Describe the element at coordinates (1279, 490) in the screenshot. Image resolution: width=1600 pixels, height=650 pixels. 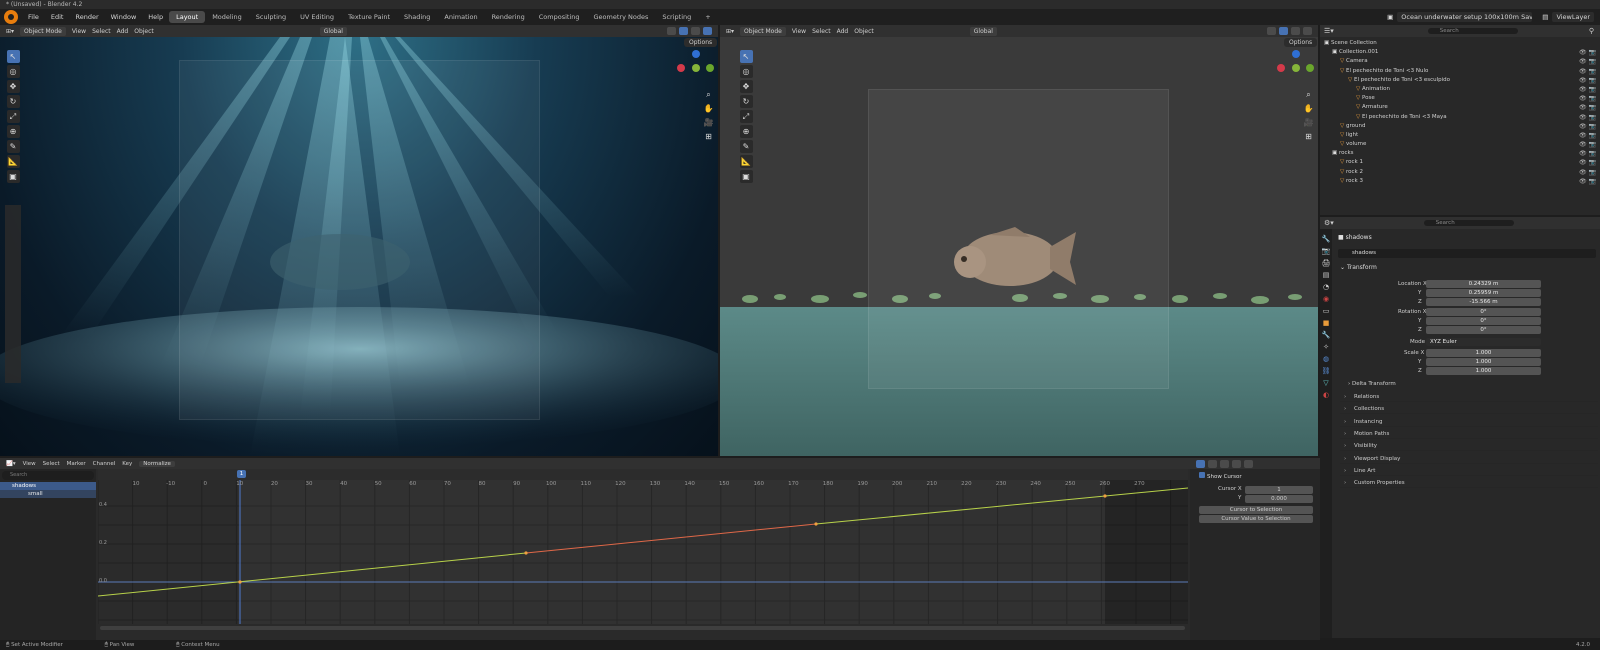
I see `cursor-x-field: 1` at that location.